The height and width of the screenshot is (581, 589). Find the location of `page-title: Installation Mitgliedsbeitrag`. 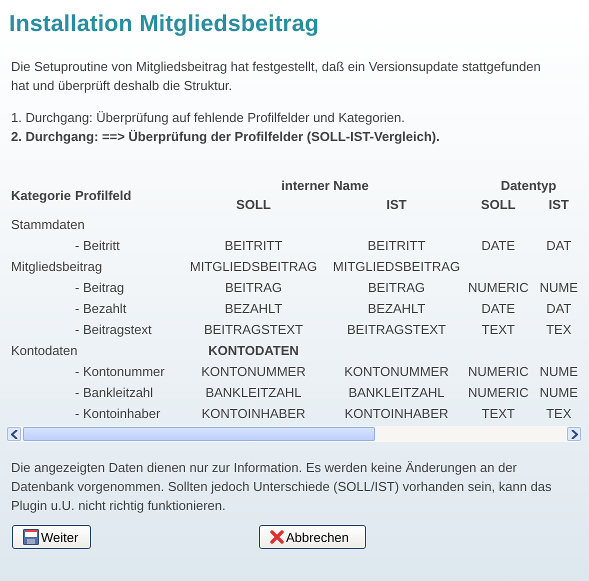

page-title: Installation Mitgliedsbeitrag is located at coordinates (164, 23).